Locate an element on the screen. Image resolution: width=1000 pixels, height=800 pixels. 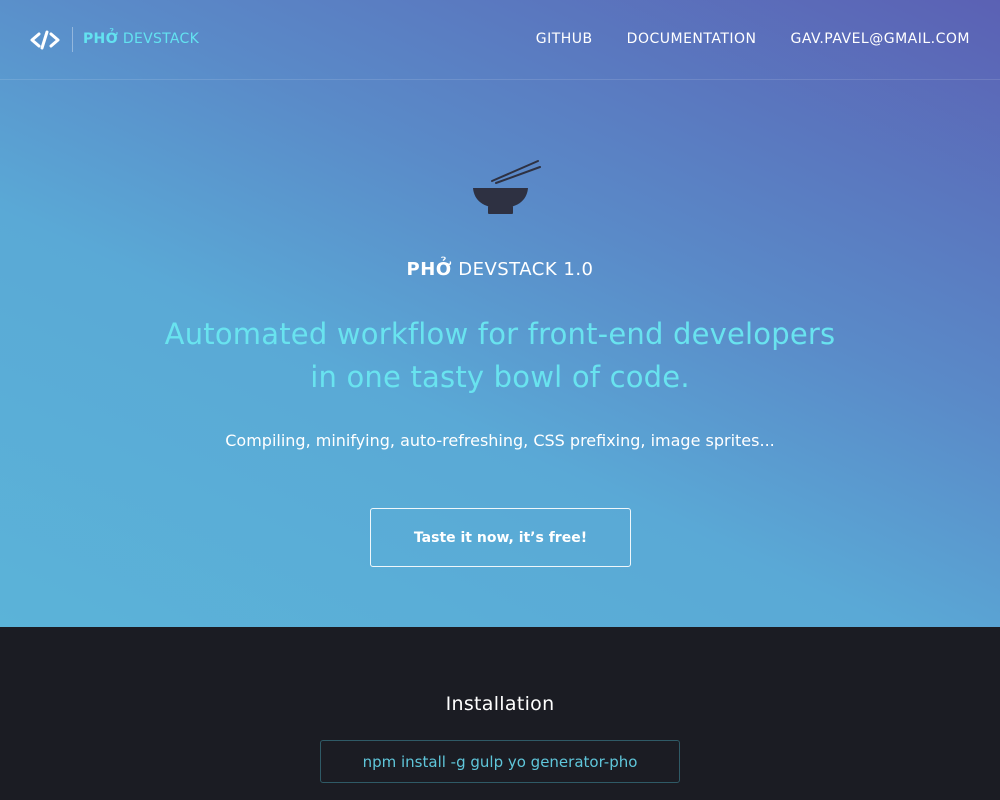
main-nav: GITHUB DOCUMENTATION GAV.PAVEL@GMAIL.COM is located at coordinates (753, 39).